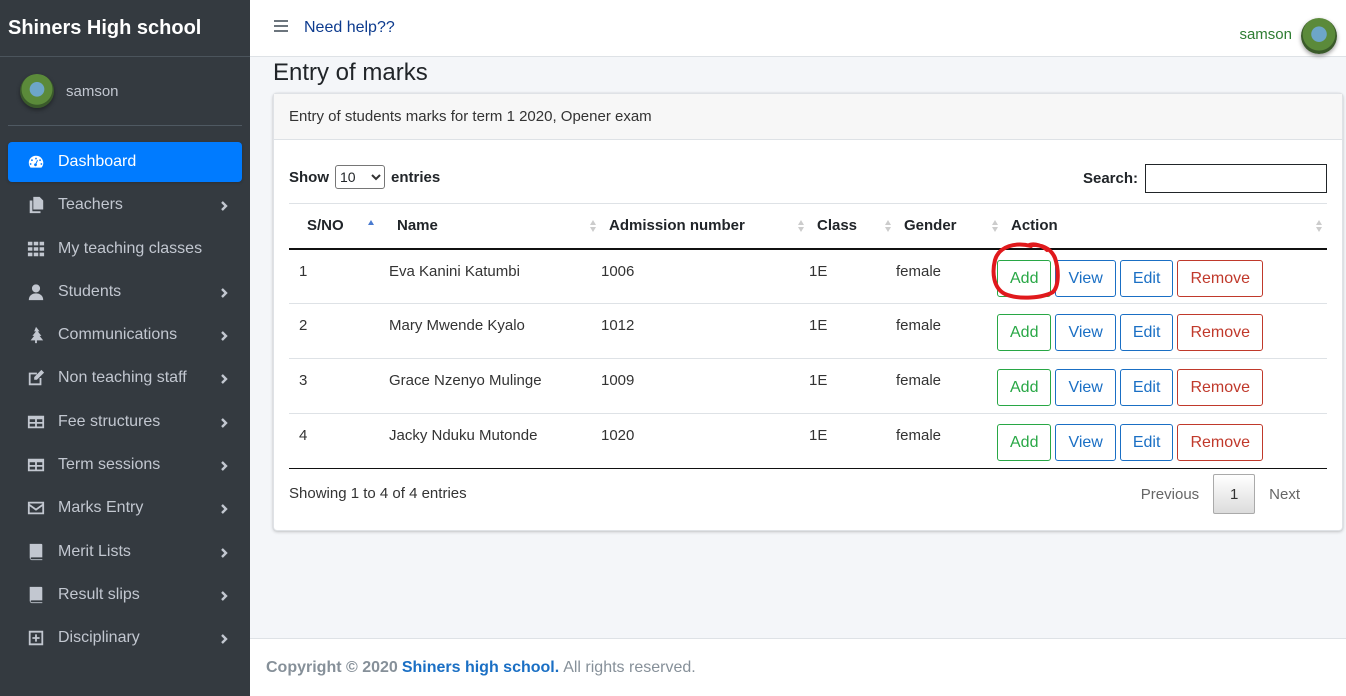 The height and width of the screenshot is (696, 1346). I want to click on sidebar-item-label: Non teaching staff, so click(122, 378).